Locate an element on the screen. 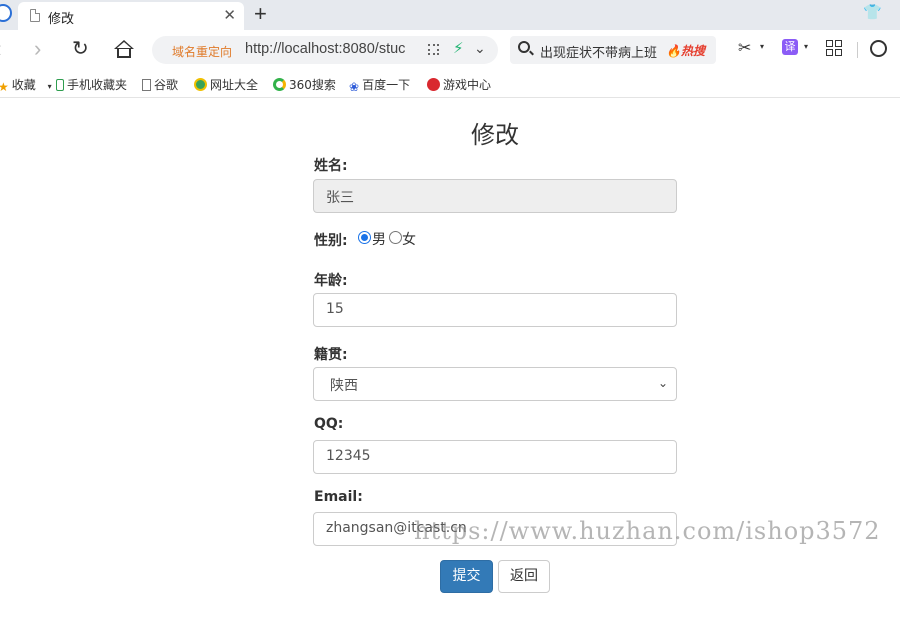  bookmarks-bar: ★ 收藏 ▾ 手机收藏夹 谷歌 网址大全 360搜索 ❀ 百度一下 游戏中心 is located at coordinates (450, 84).